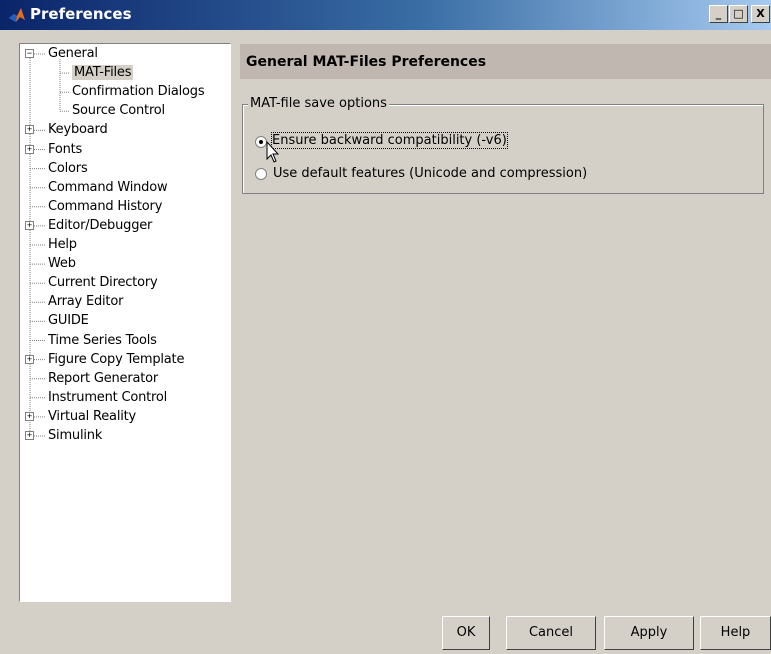 Image resolution: width=771 pixels, height=654 pixels. I want to click on tree-item-label: Colors, so click(68, 168).